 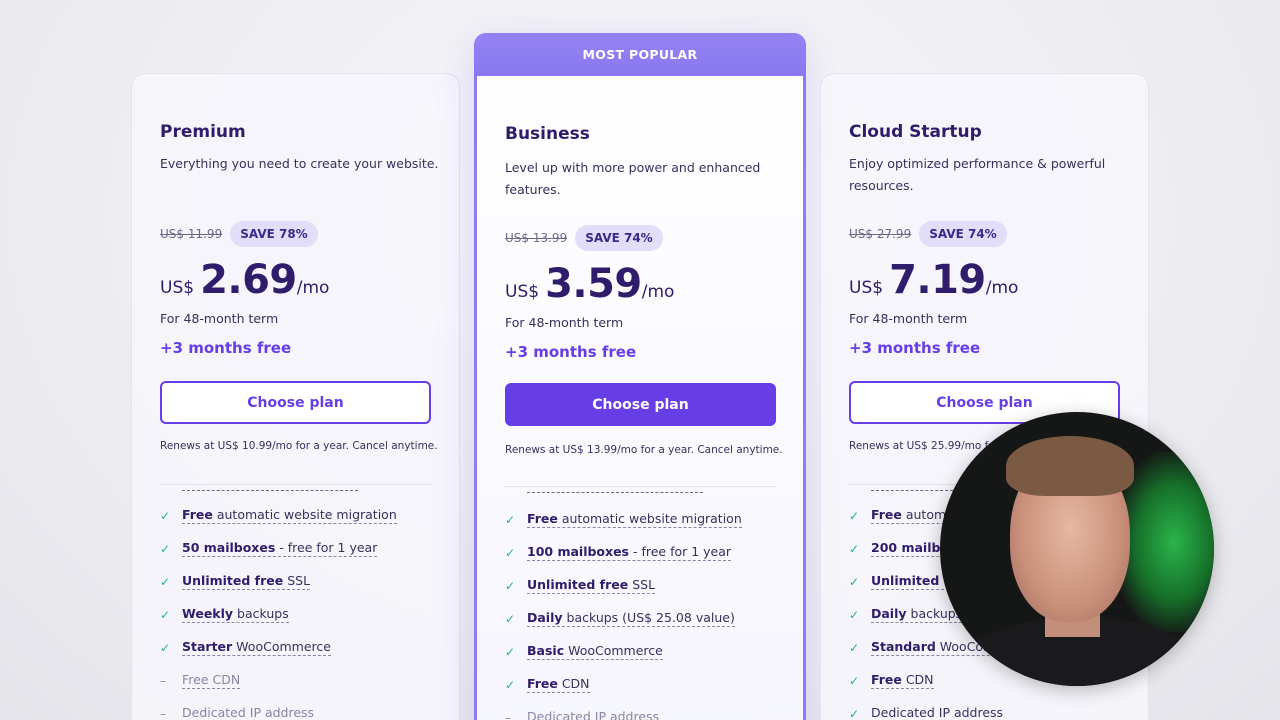 I want to click on discount-row: US$ 13.99 SAVE 74%, so click(x=584, y=238).